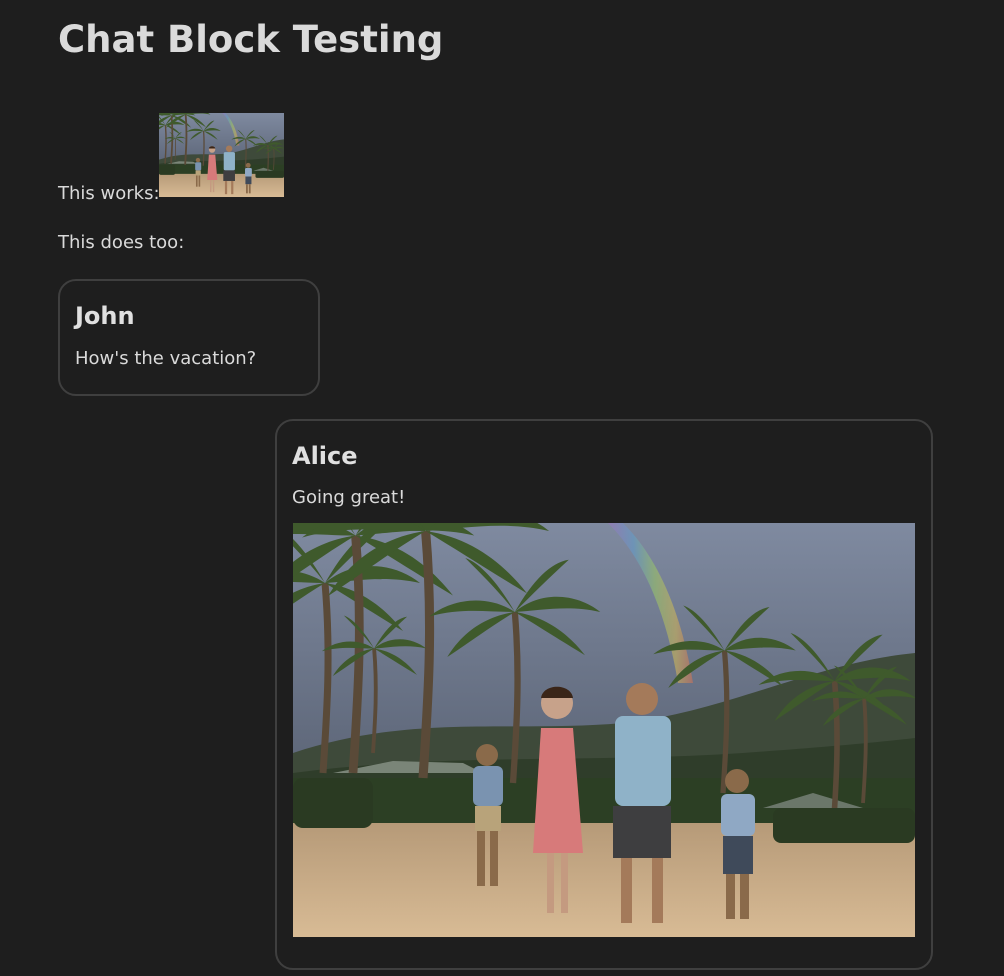 The width and height of the screenshot is (1004, 976). I want to click on family-beach-photo-thumbnail, so click(221, 155).